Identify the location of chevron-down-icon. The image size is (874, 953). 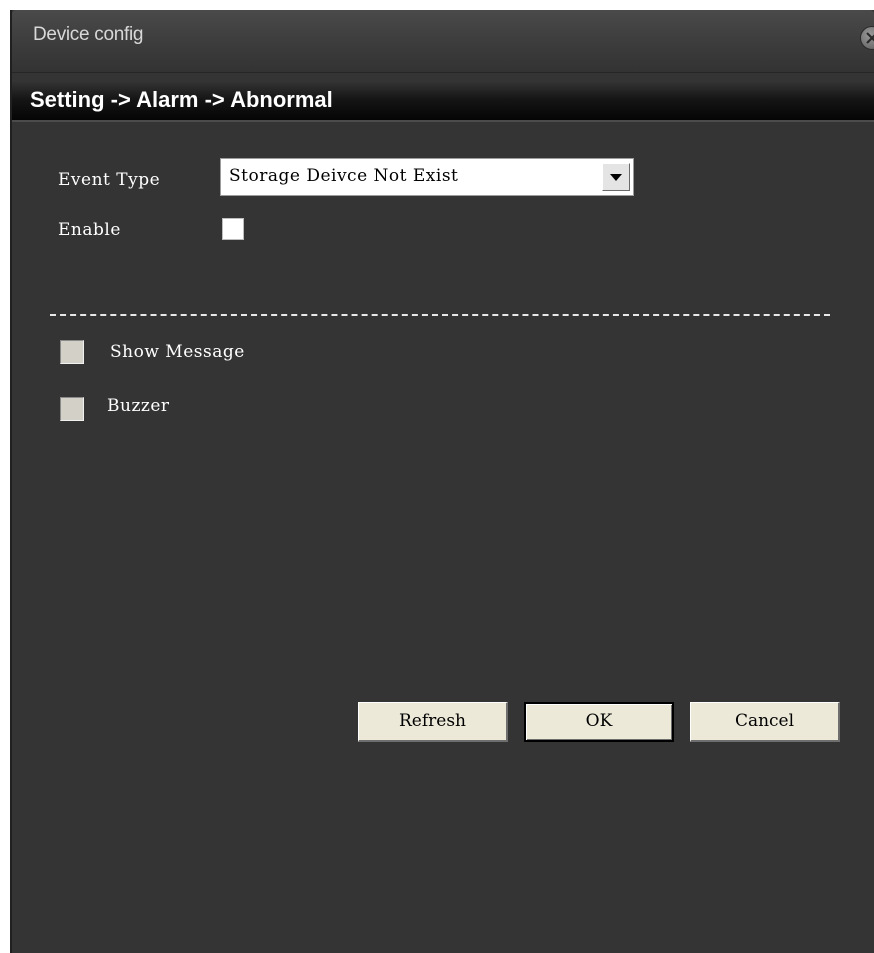
(616, 177).